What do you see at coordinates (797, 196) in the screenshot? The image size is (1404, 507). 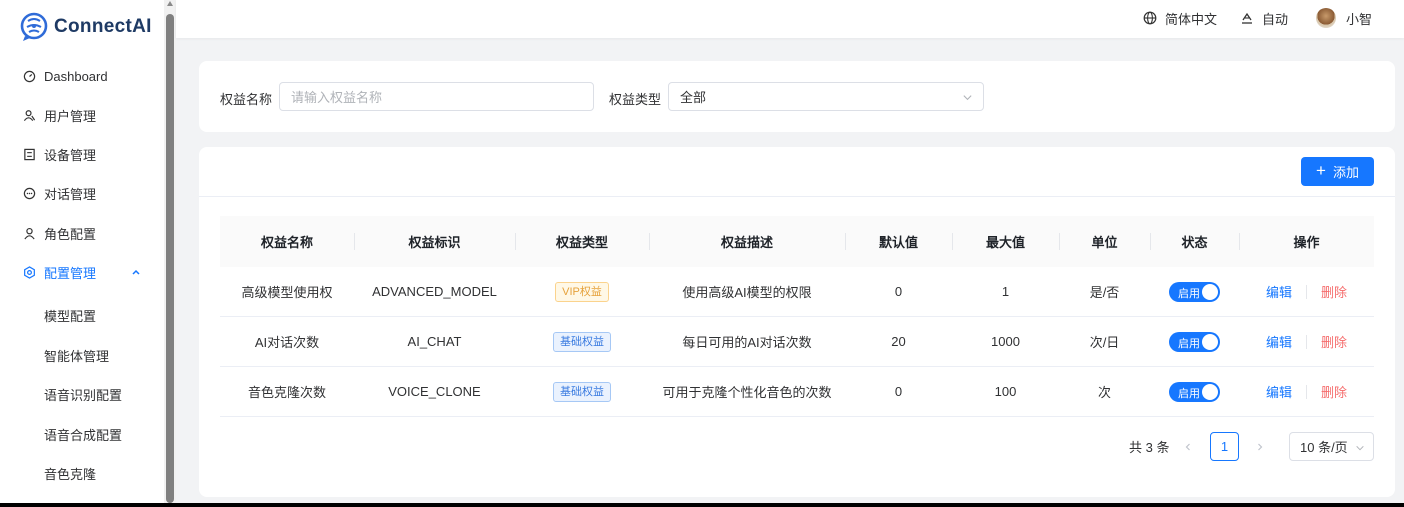 I see `divider` at bounding box center [797, 196].